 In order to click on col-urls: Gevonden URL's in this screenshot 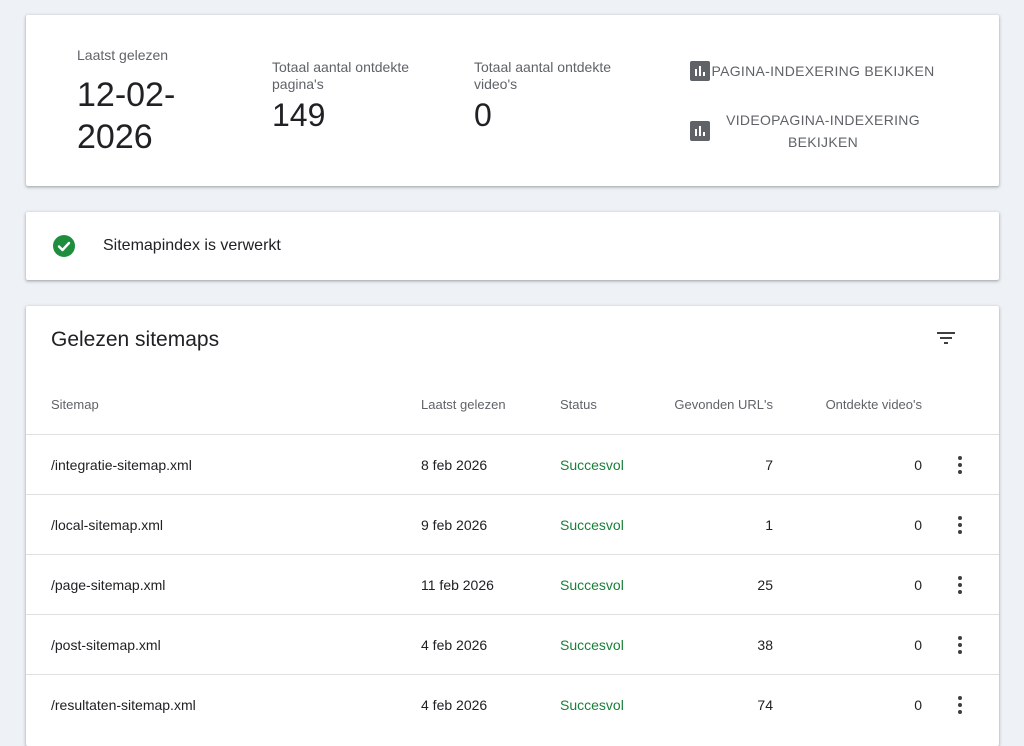, I will do `click(714, 415)`.